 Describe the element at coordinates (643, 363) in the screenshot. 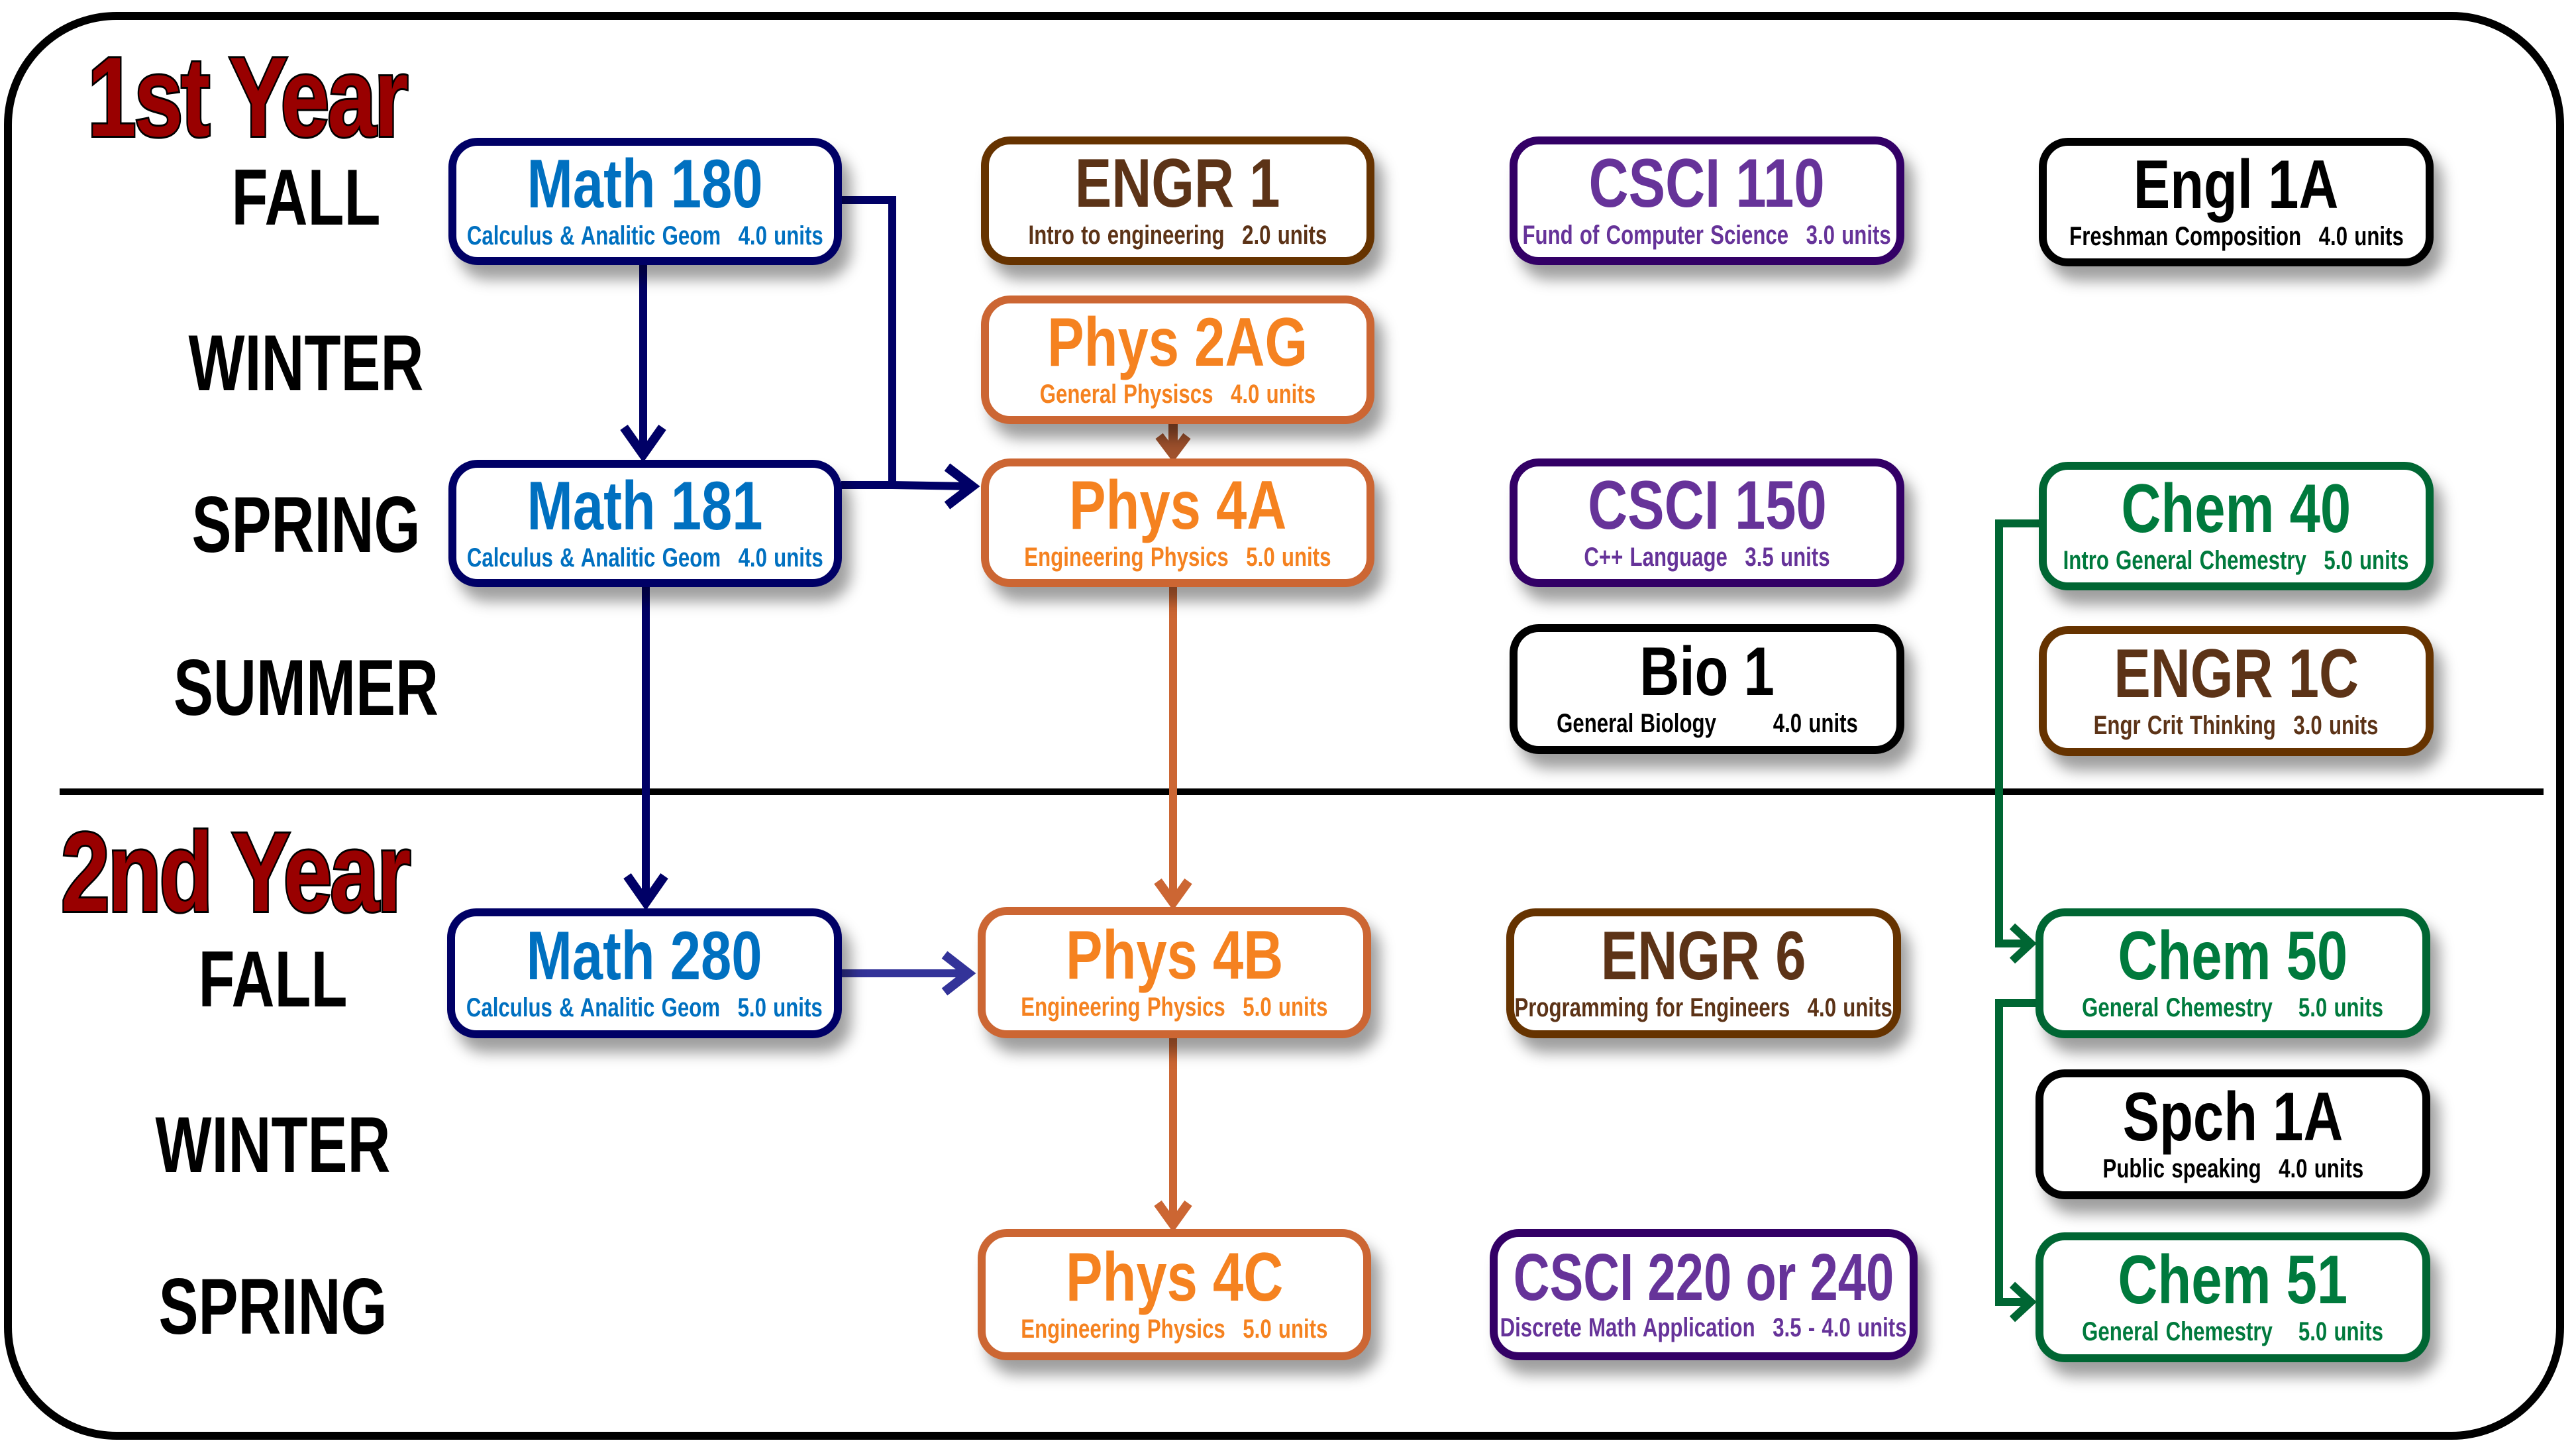

I see `arrow-math180-to-math181` at that location.